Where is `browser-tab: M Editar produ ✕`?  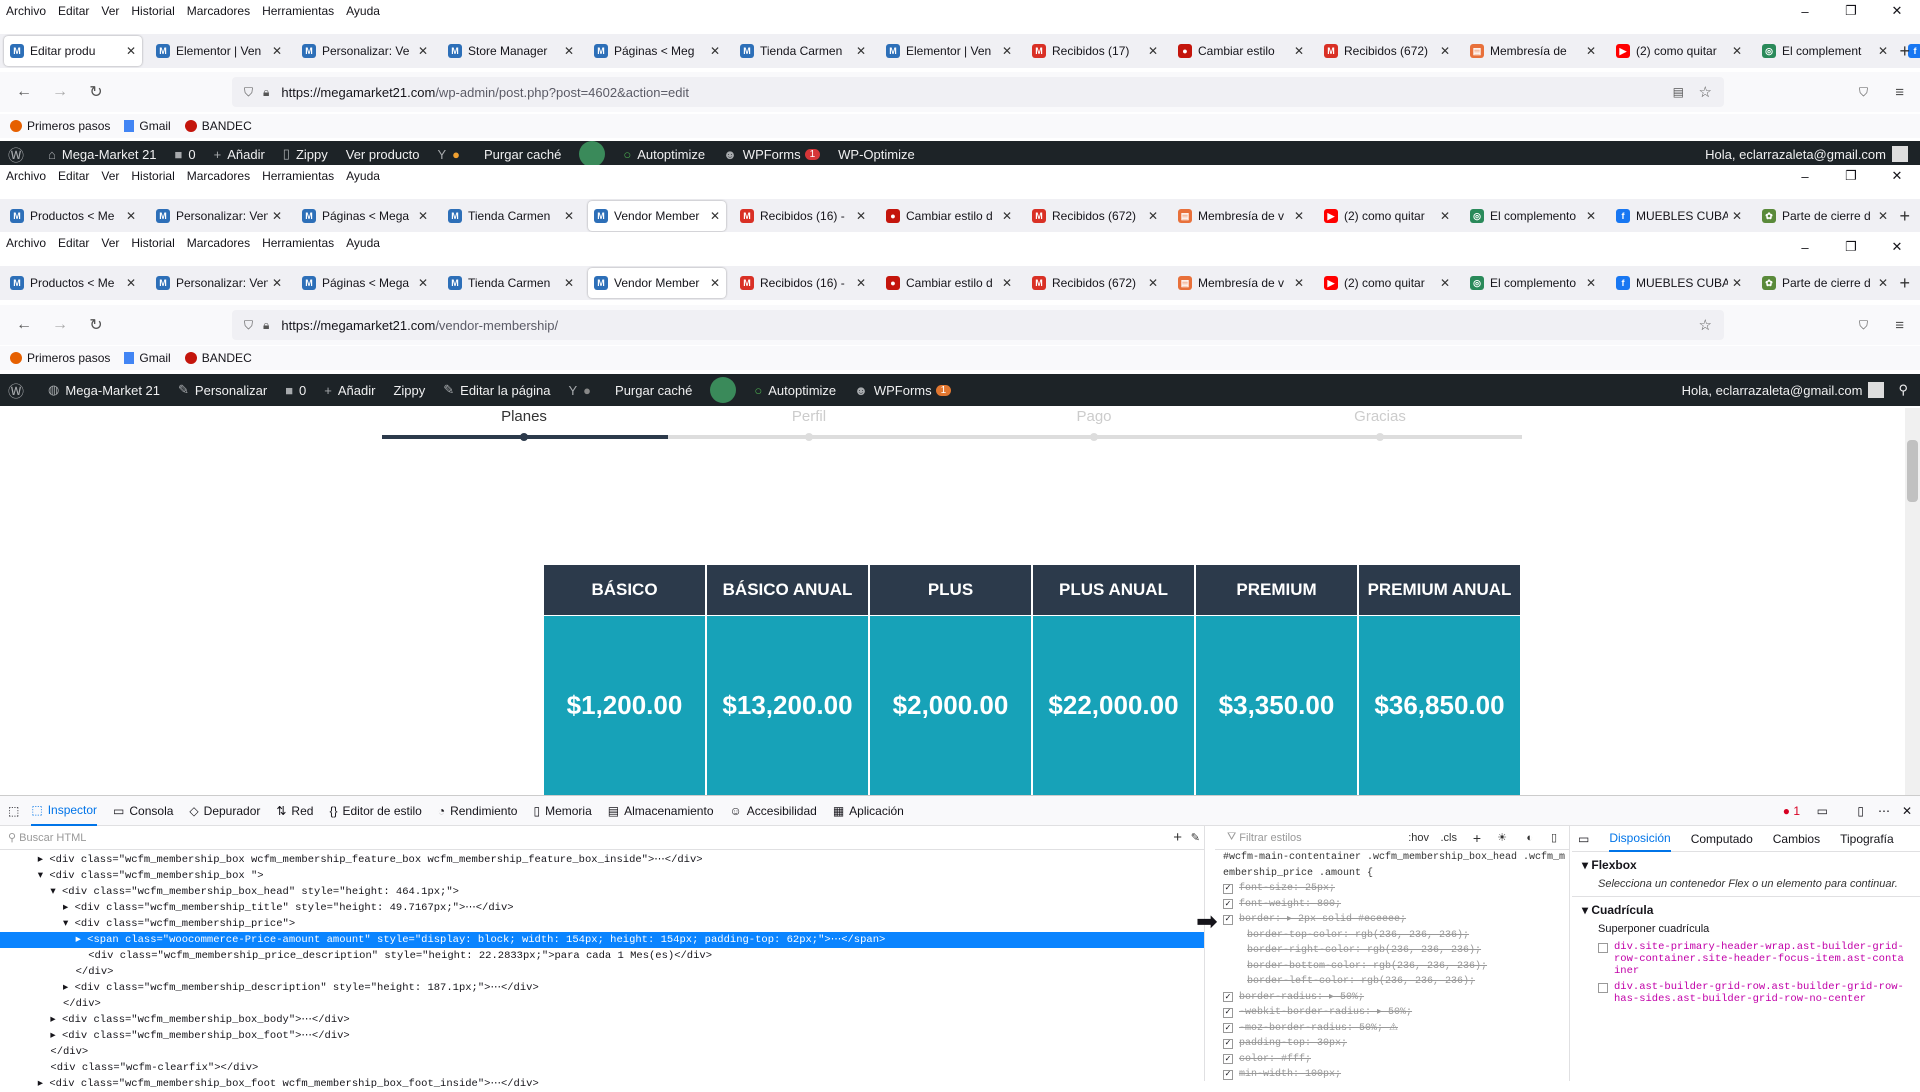 browser-tab: M Editar produ ✕ is located at coordinates (73, 51).